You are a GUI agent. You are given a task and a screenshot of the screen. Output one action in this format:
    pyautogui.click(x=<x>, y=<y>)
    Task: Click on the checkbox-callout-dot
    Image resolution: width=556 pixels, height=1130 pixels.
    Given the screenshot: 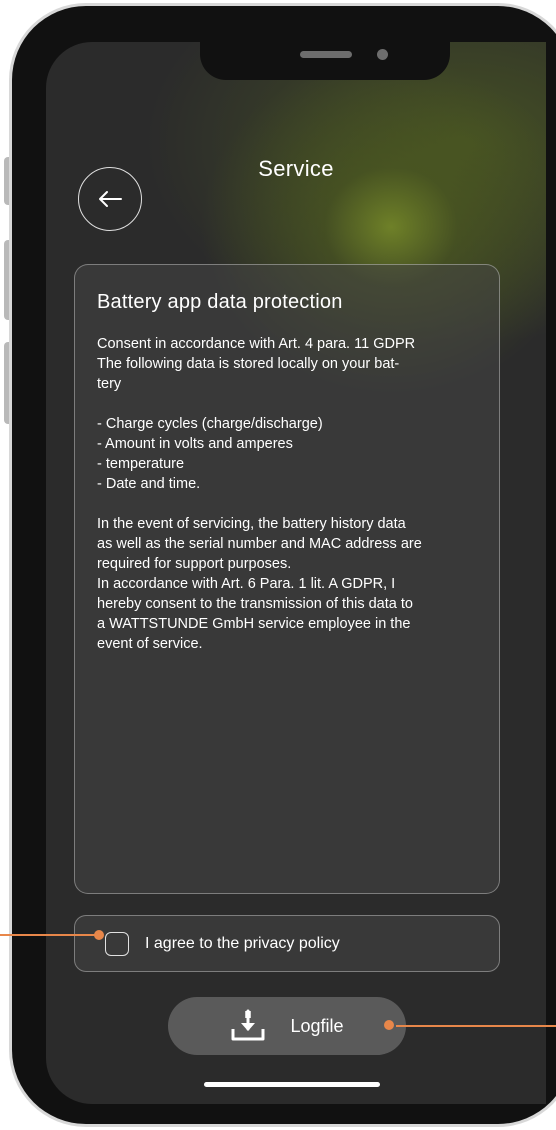 What is the action you would take?
    pyautogui.click(x=99, y=935)
    